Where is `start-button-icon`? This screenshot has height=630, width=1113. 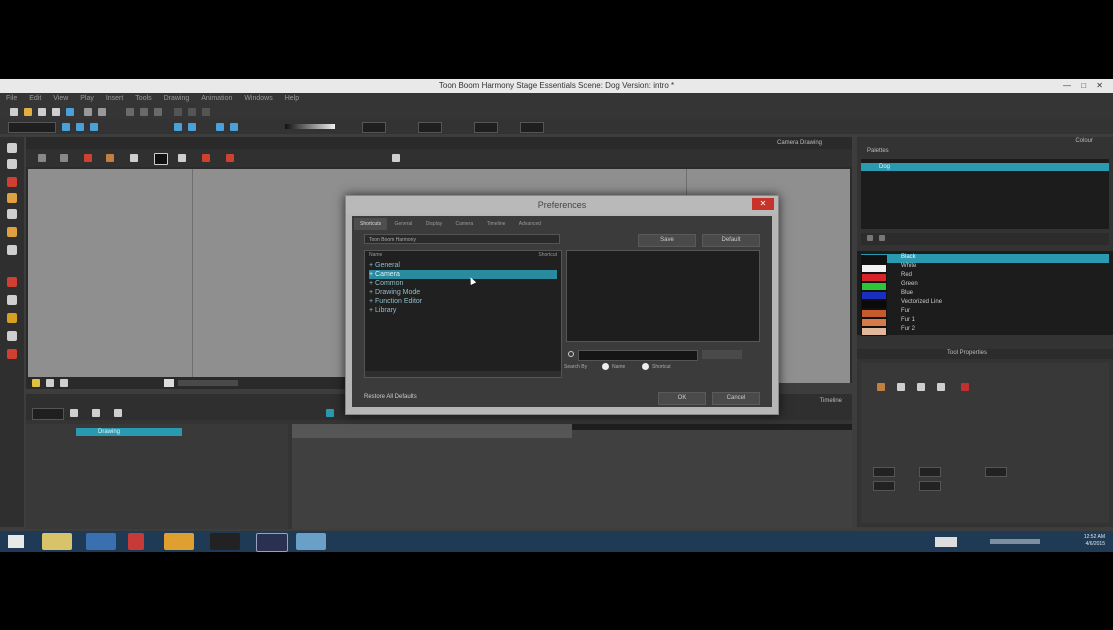
start-button-icon is located at coordinates (16, 541).